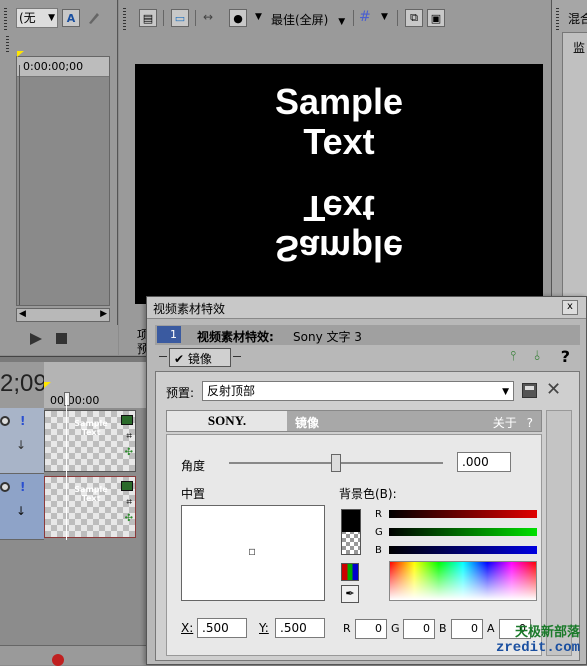 The image size is (587, 666). What do you see at coordinates (513, 422) in the screenshot?
I see `about-button: 关于 ?` at bounding box center [513, 422].